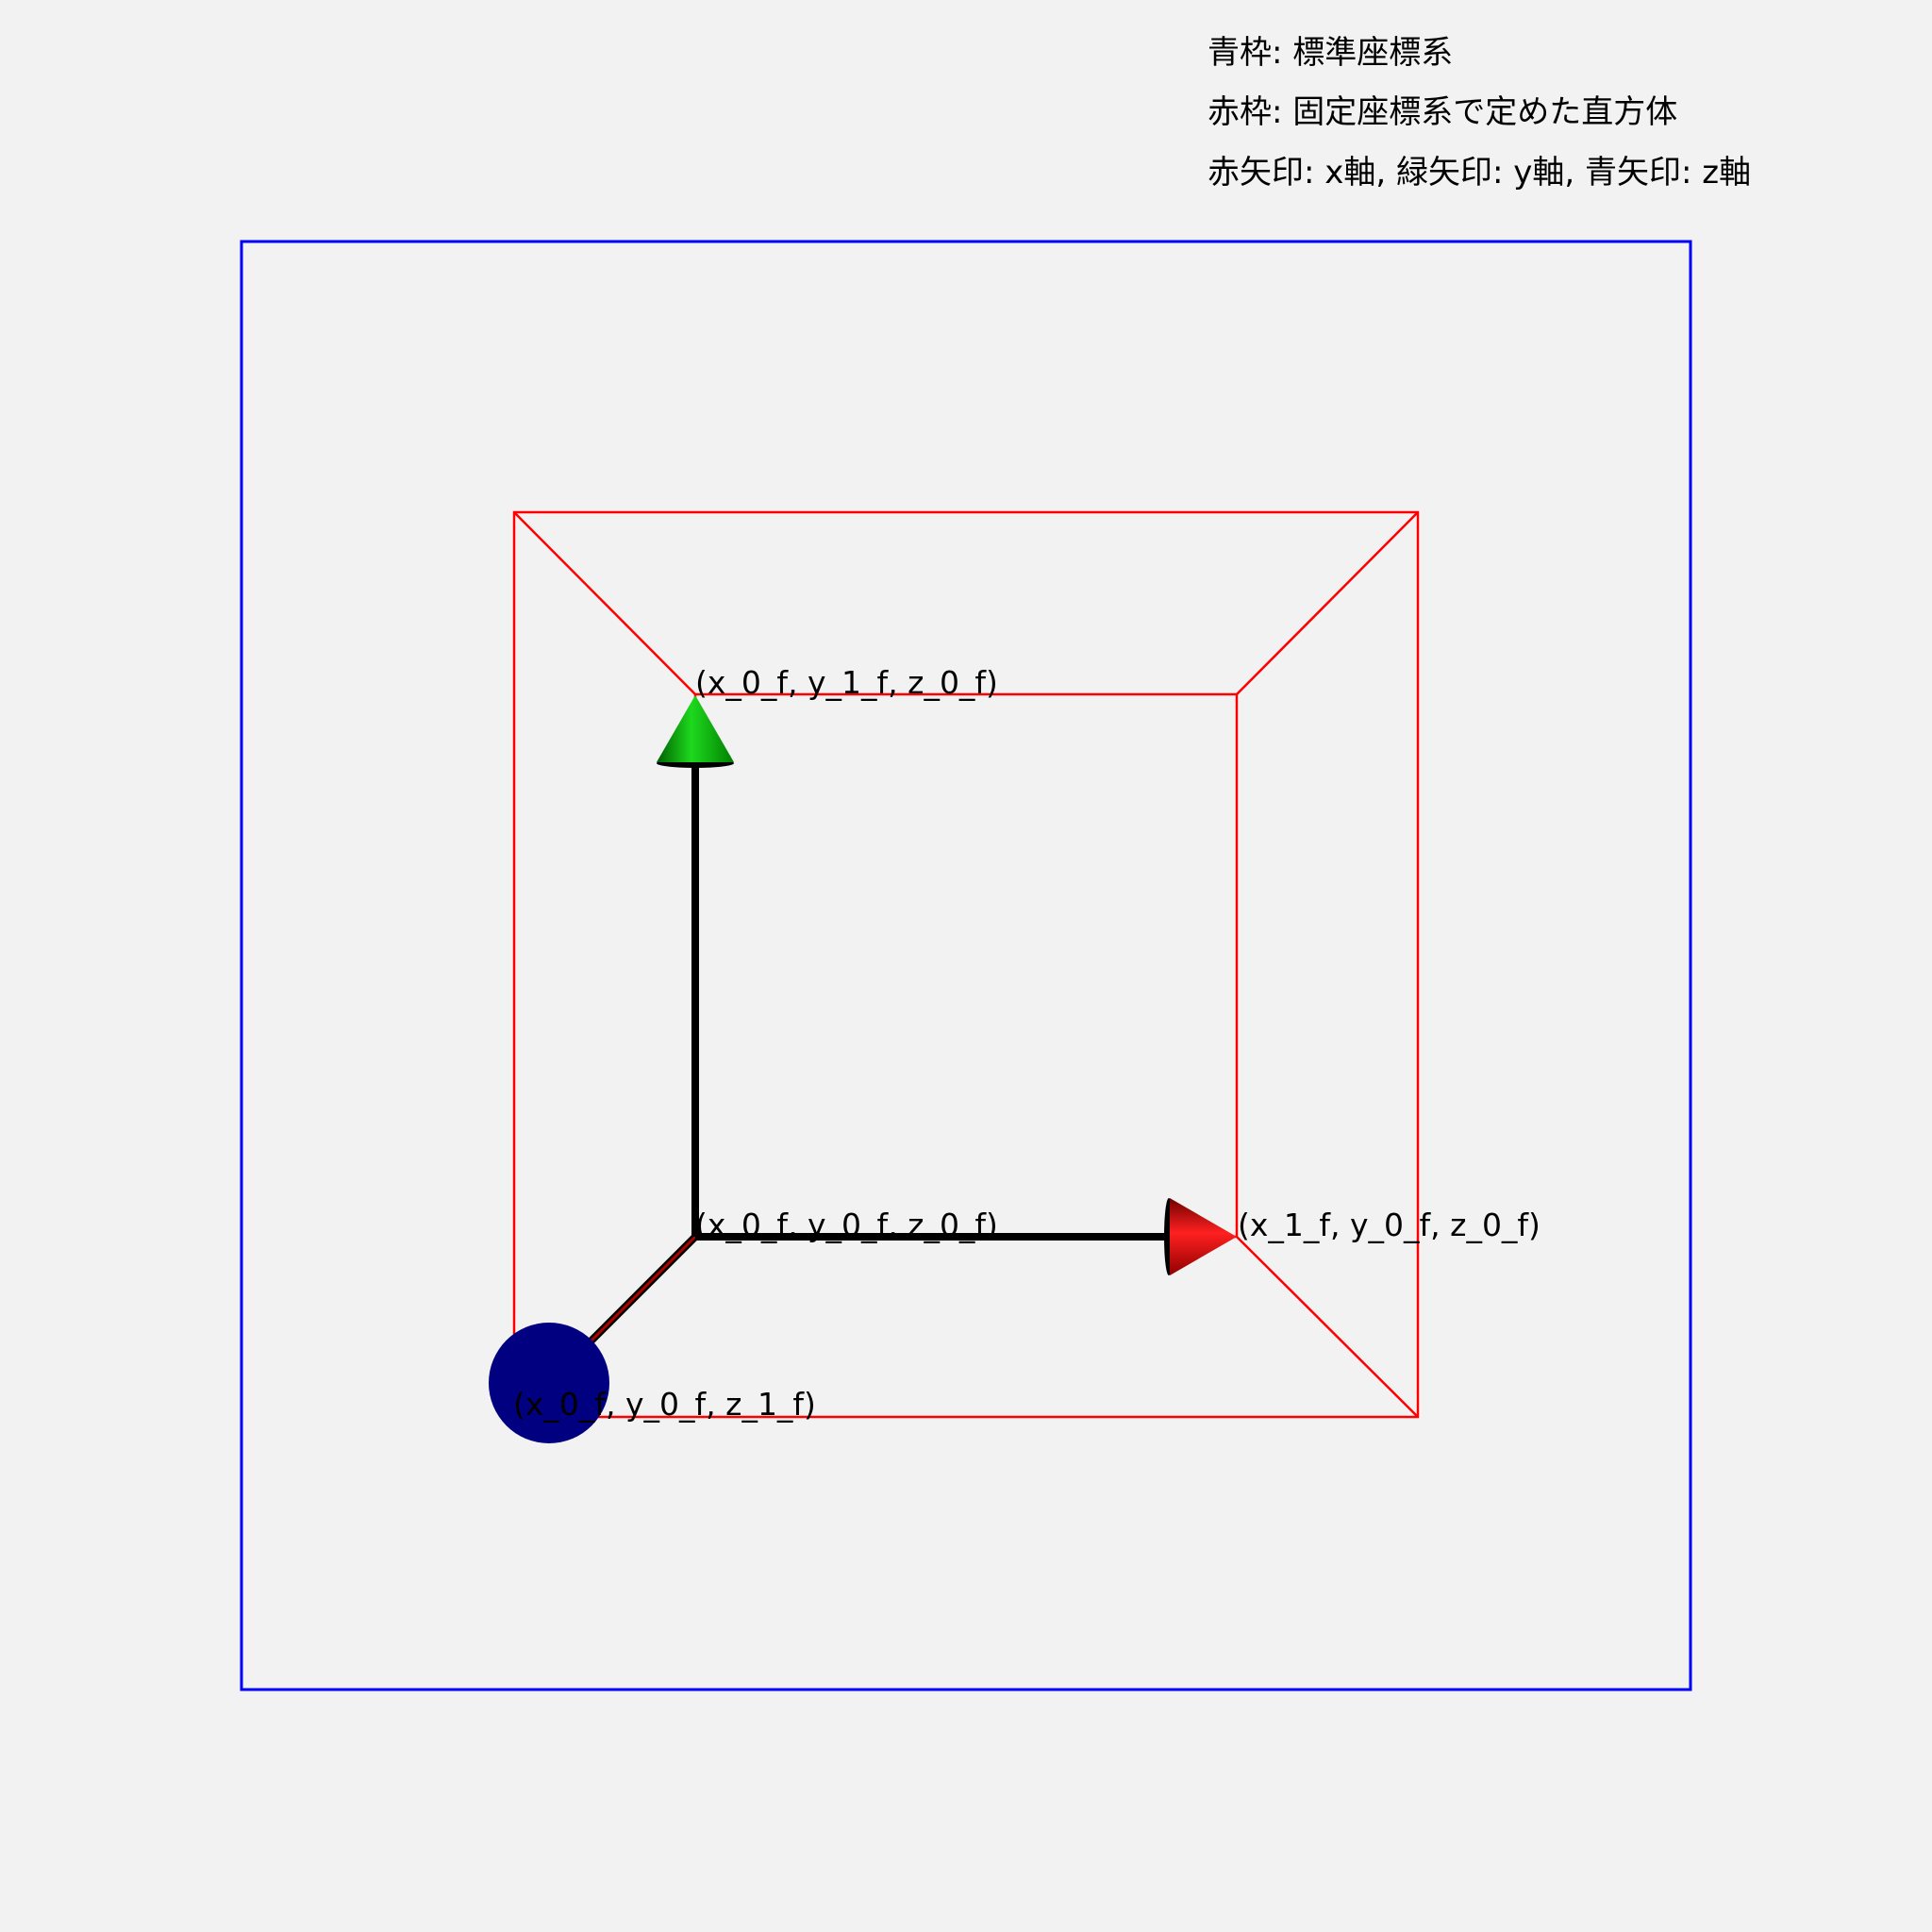 The height and width of the screenshot is (1932, 1932). What do you see at coordinates (636, 1297) in the screenshot?
I see `z-axis-shaft-highlight` at bounding box center [636, 1297].